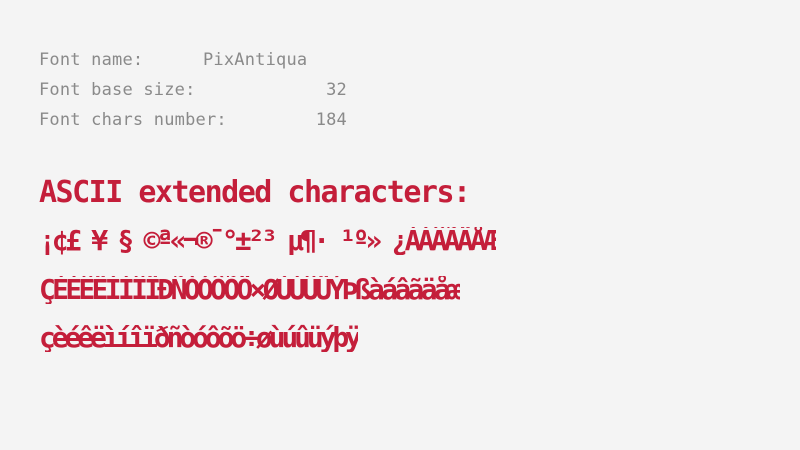 This screenshot has width=800, height=450. I want to click on font-name-value: PixAntiqua, so click(255, 60).